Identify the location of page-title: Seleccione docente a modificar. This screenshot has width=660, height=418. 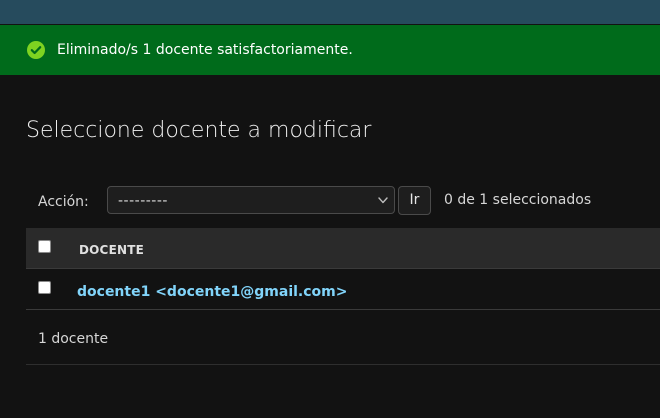
(199, 130).